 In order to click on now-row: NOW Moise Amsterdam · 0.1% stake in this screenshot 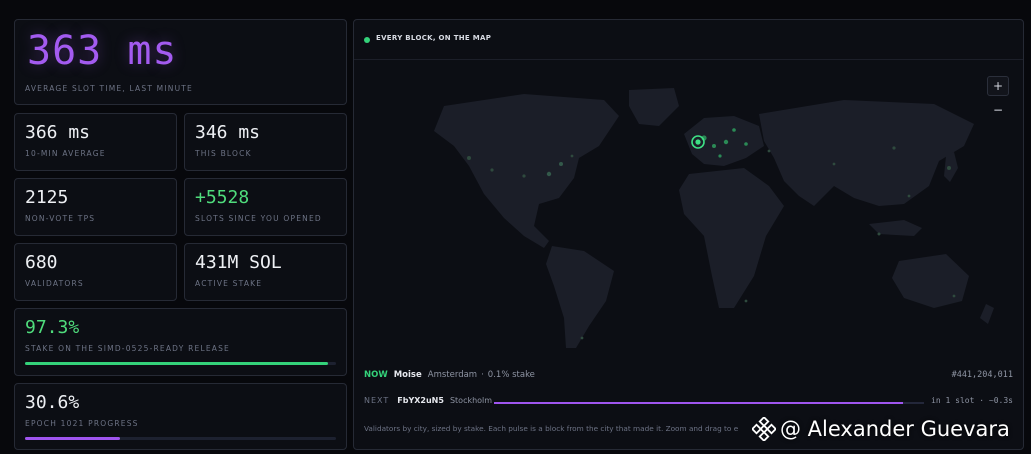, I will do `click(449, 375)`.